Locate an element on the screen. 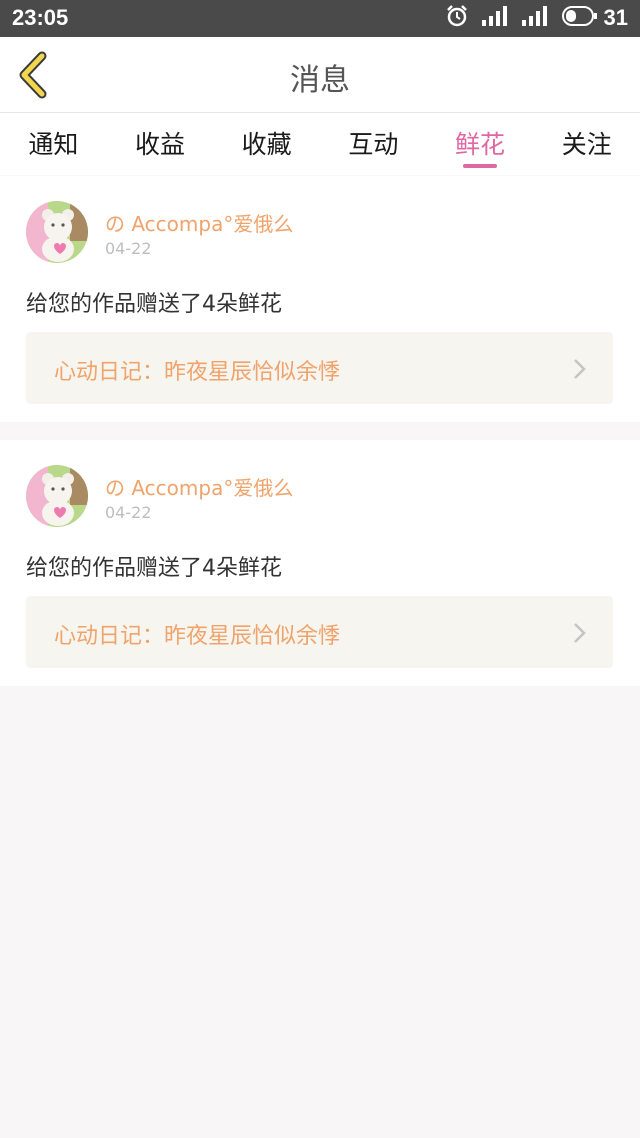  app-header: 消息 is located at coordinates (320, 75).